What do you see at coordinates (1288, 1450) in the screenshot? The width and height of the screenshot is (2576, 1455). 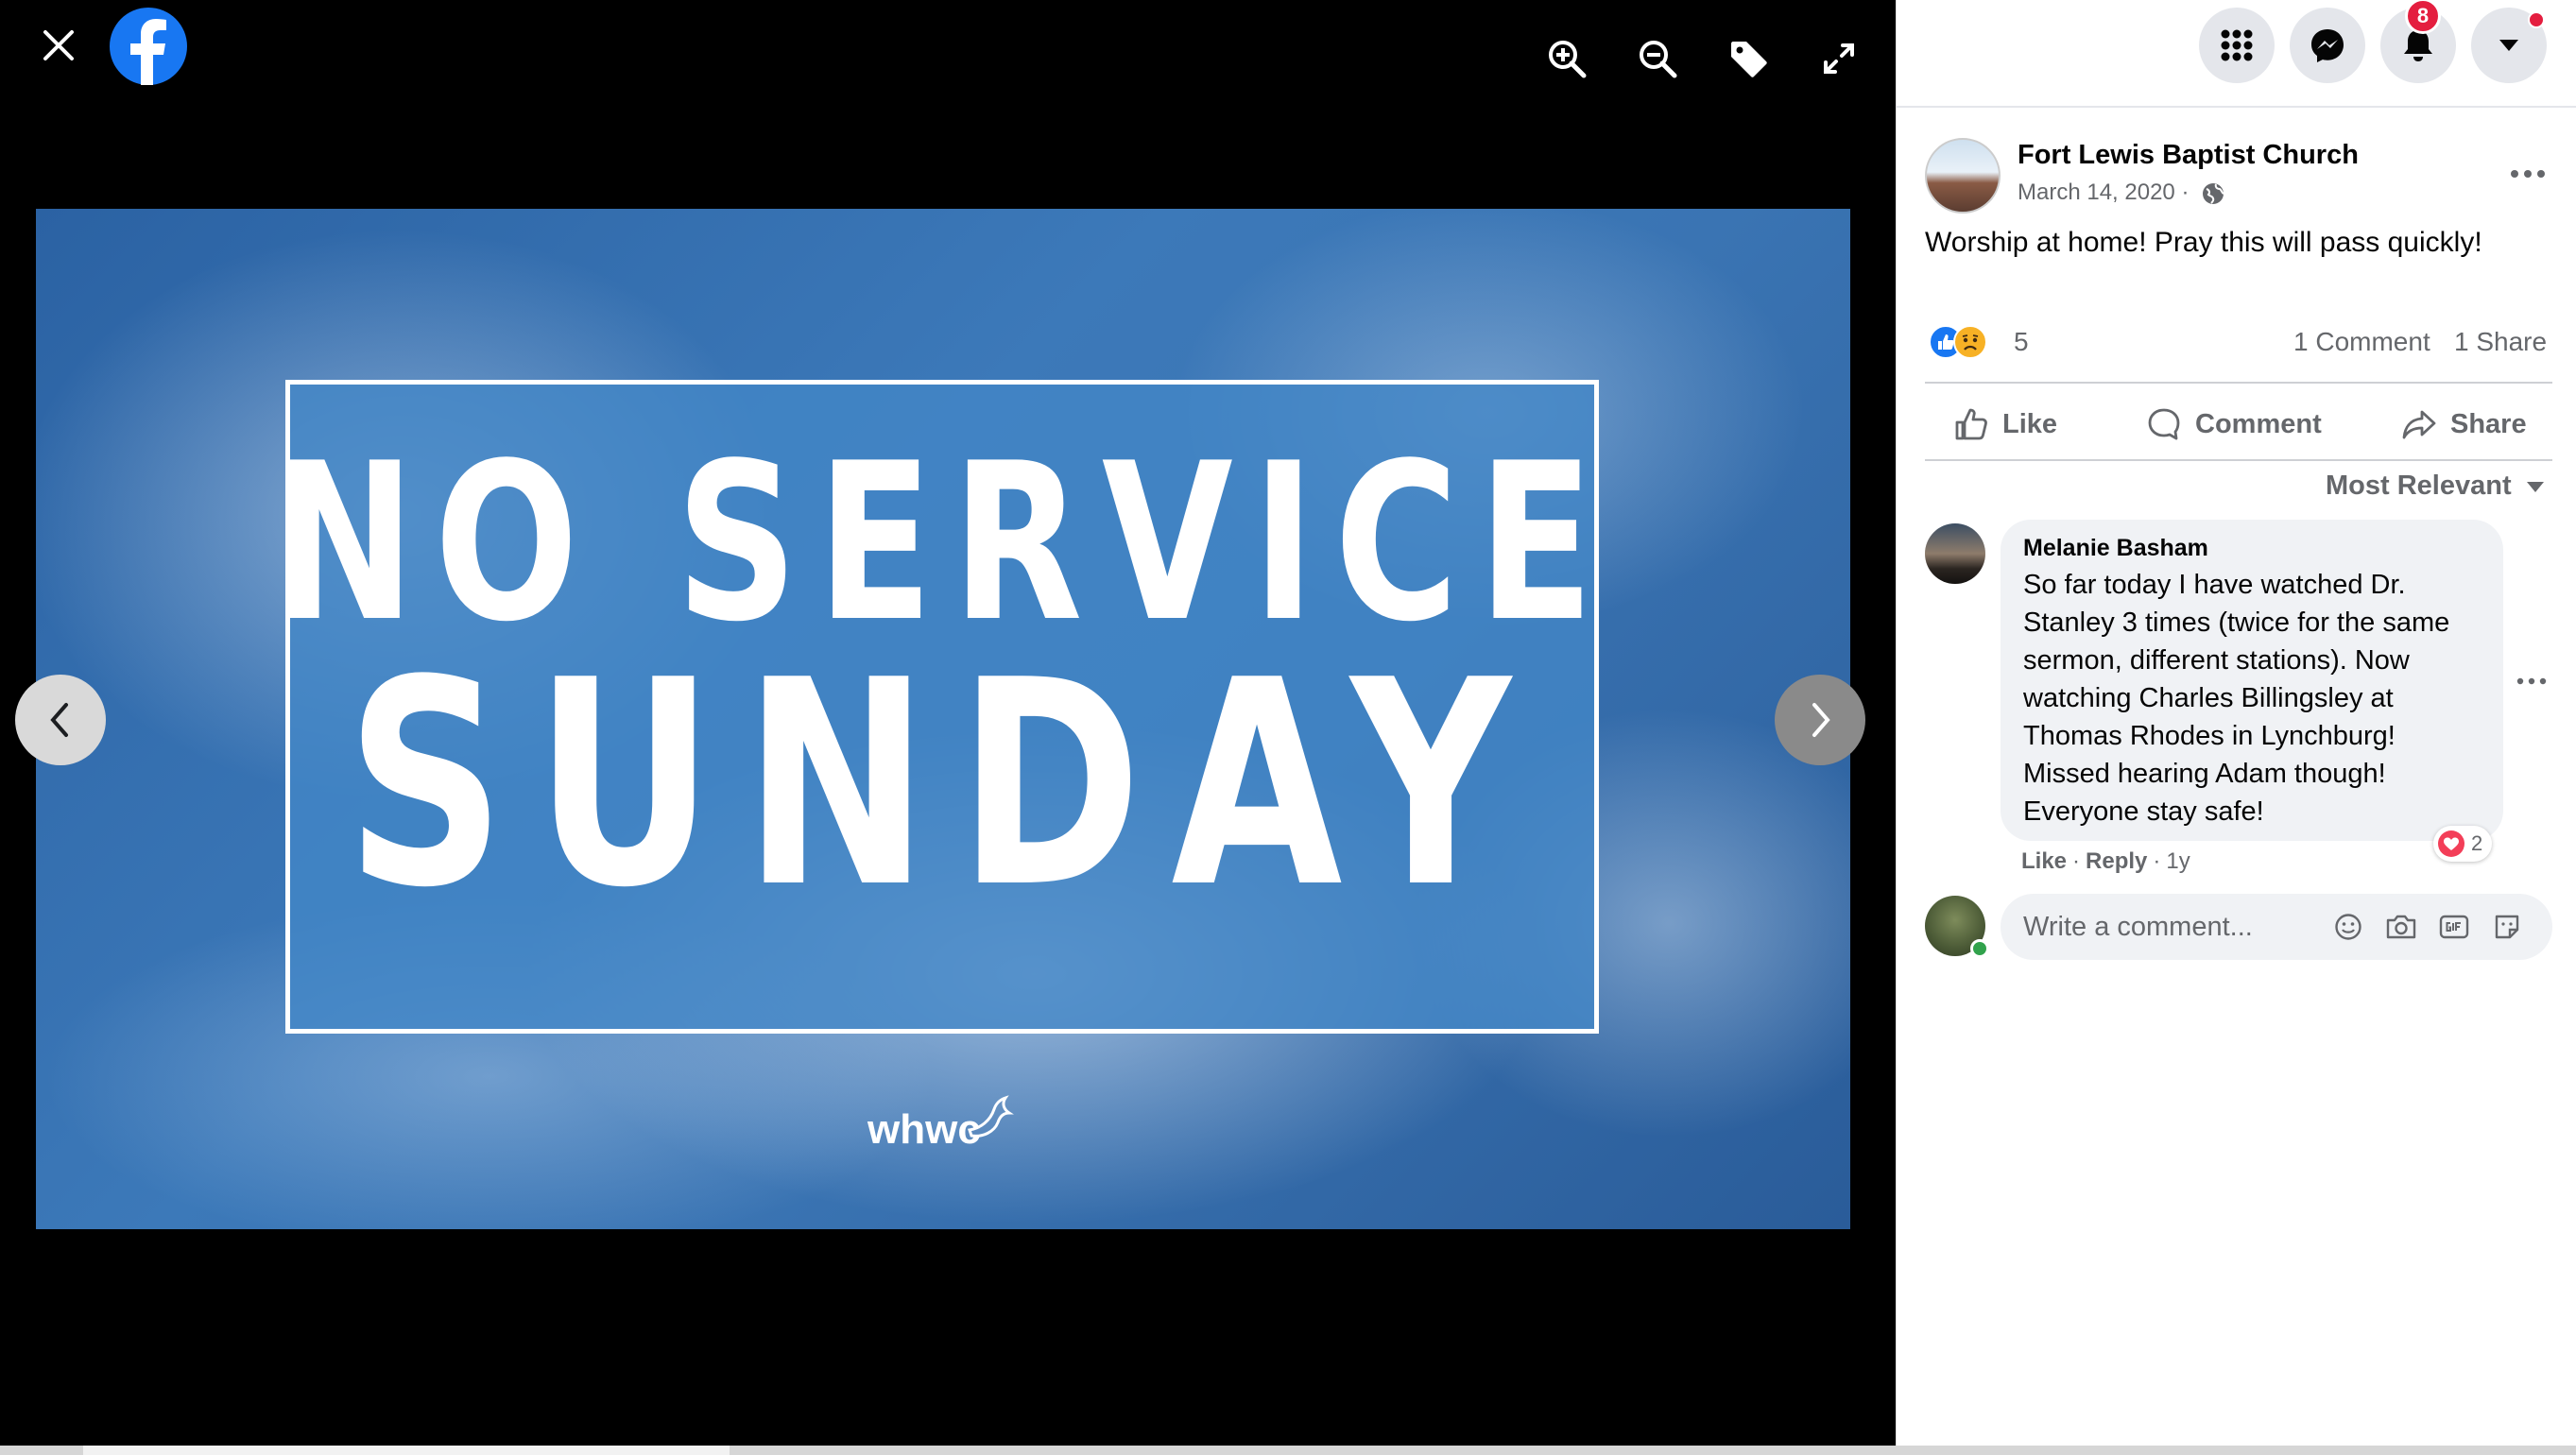 I see `horizontal-scrollbar` at bounding box center [1288, 1450].